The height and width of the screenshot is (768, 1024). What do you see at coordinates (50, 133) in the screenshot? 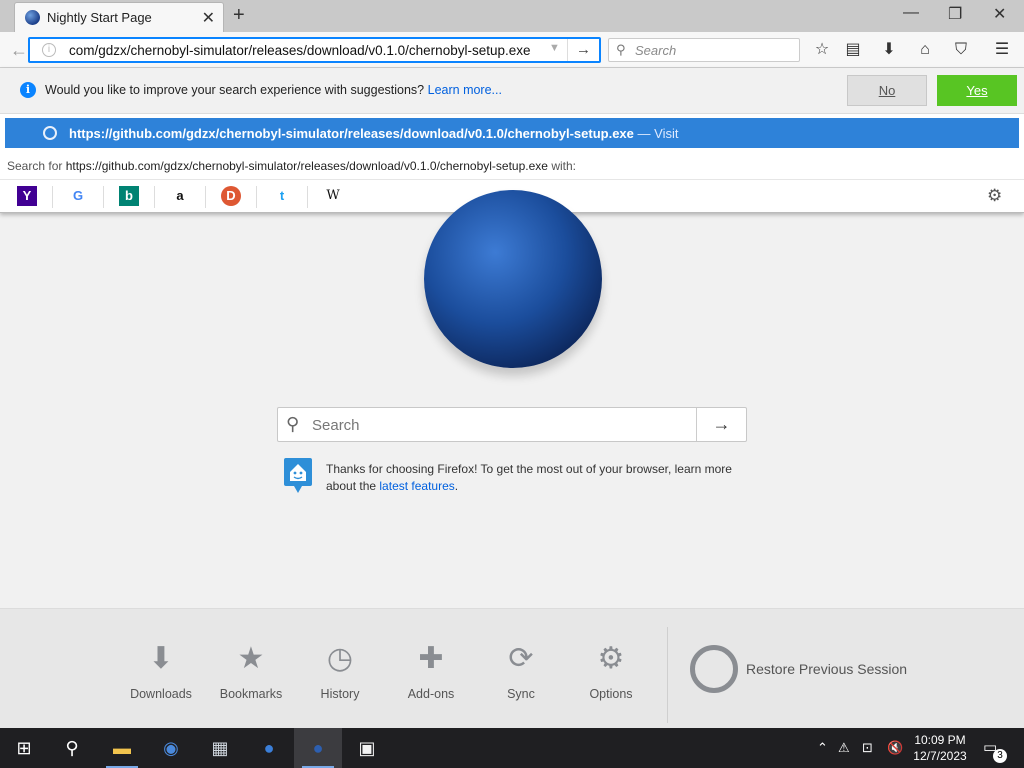
I see `globe-icon` at bounding box center [50, 133].